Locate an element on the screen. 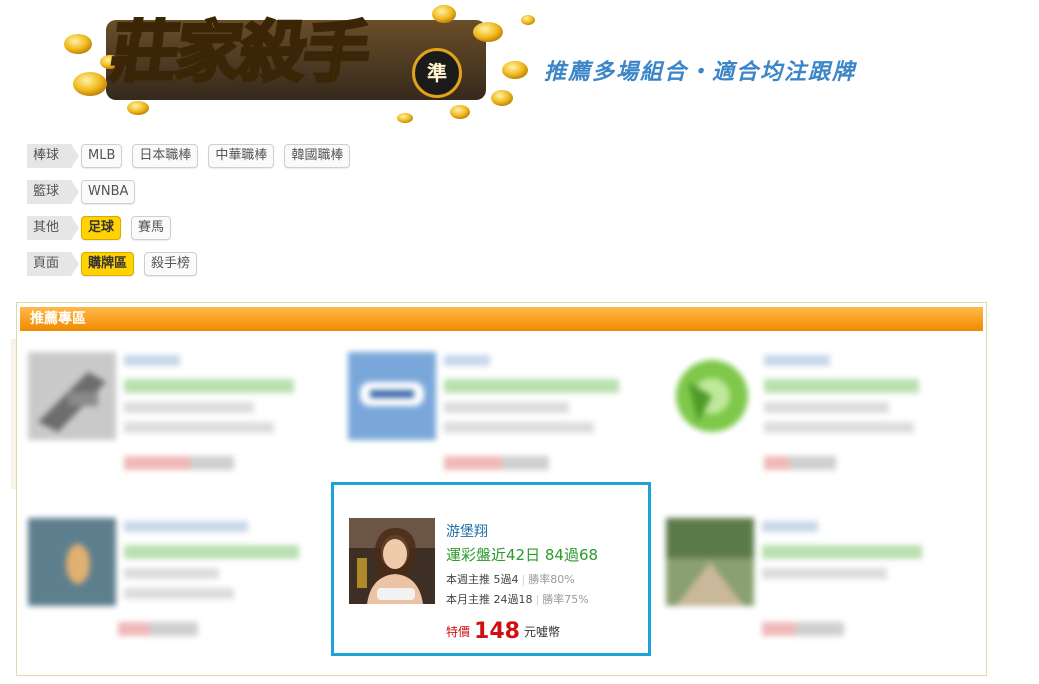 The height and width of the screenshot is (684, 1039). price-label: 特價 is located at coordinates (458, 632).